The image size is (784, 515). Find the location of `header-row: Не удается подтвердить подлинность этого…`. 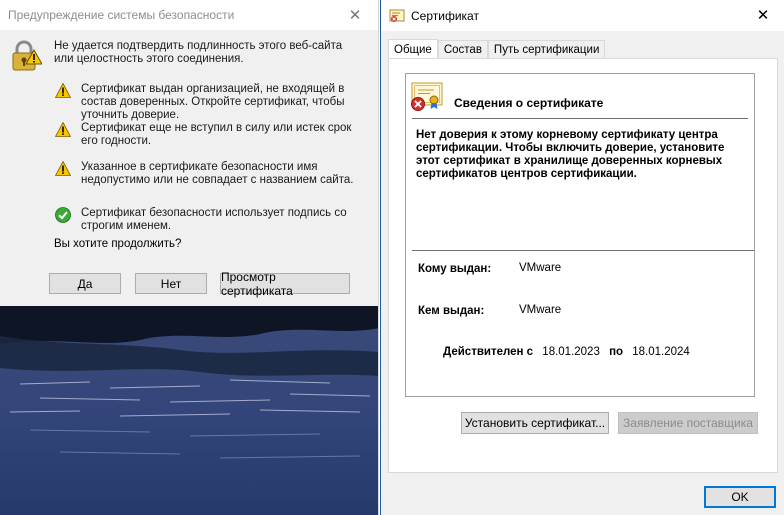

header-row: Не удается подтвердить подлинность этого… is located at coordinates (184, 56).